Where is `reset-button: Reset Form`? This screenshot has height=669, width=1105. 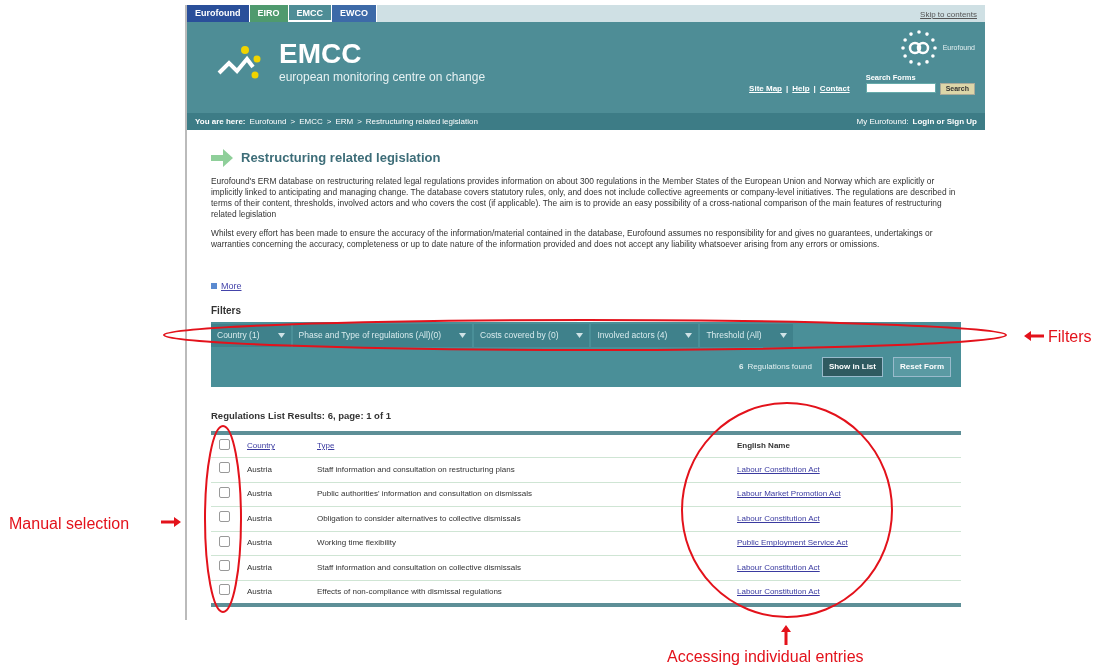
reset-button: Reset Form is located at coordinates (922, 366).